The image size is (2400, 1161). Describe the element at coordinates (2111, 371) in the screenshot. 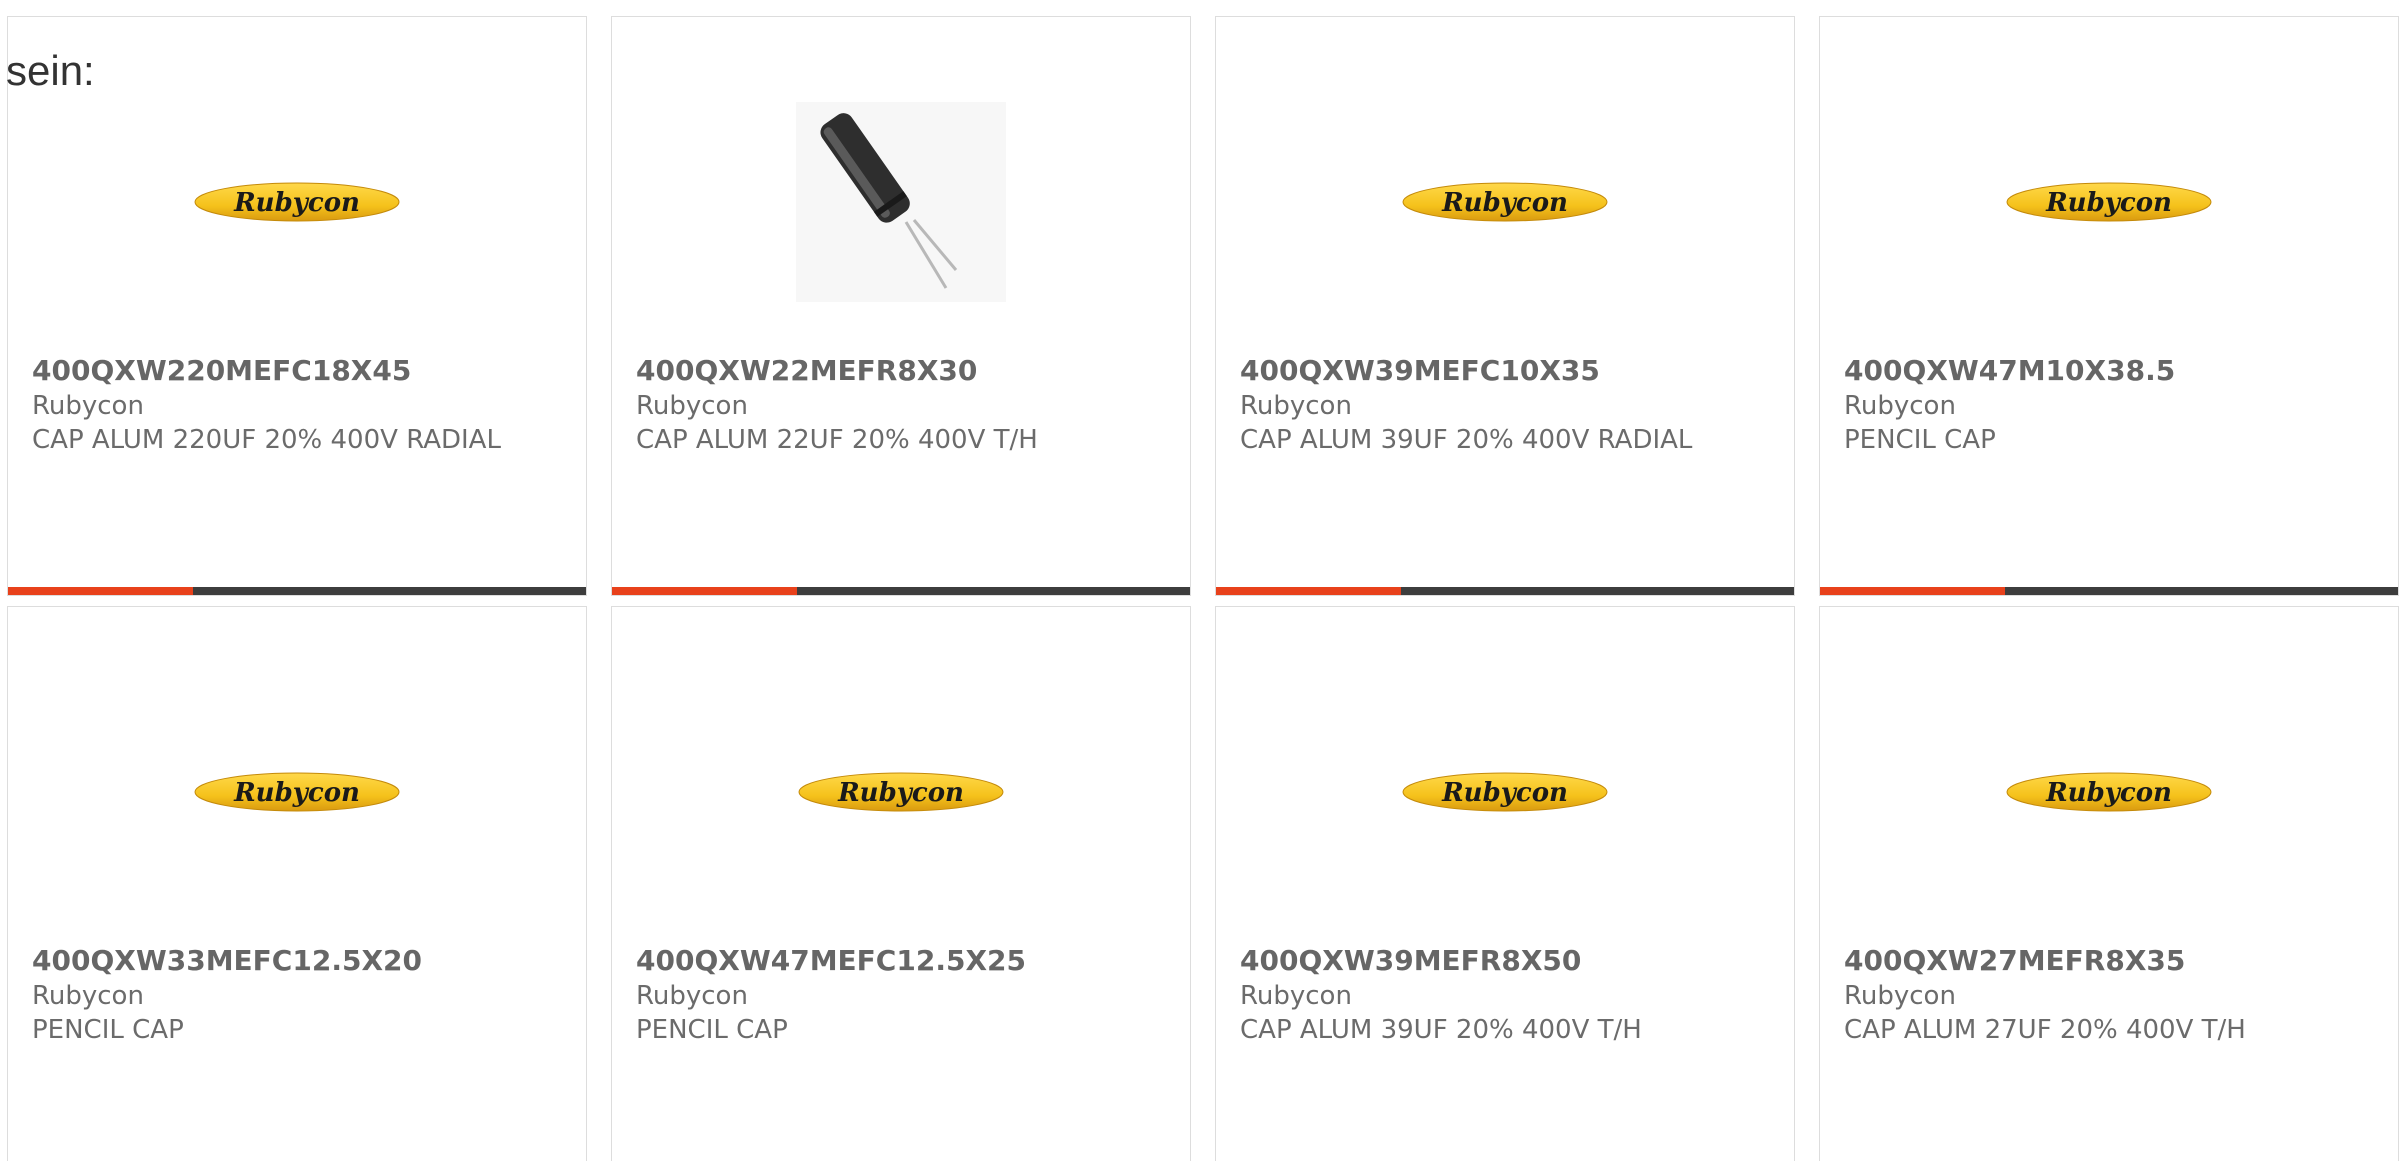

I see `part-number-link: 400QXW47M10X38.5` at that location.